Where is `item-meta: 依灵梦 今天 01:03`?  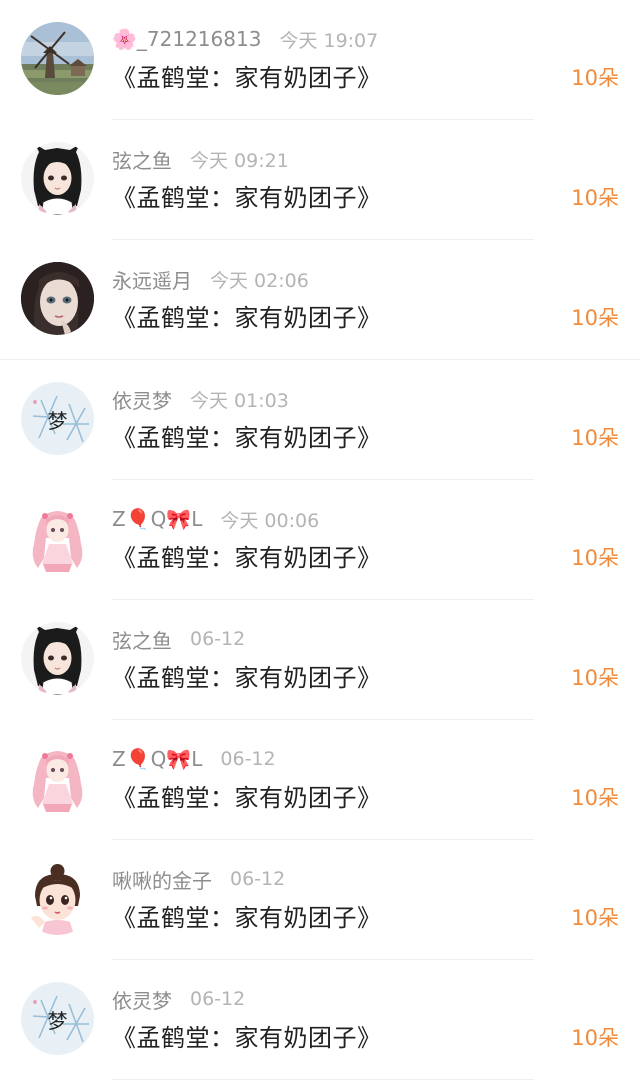 item-meta: 依灵梦 今天 01:03 is located at coordinates (200, 399).